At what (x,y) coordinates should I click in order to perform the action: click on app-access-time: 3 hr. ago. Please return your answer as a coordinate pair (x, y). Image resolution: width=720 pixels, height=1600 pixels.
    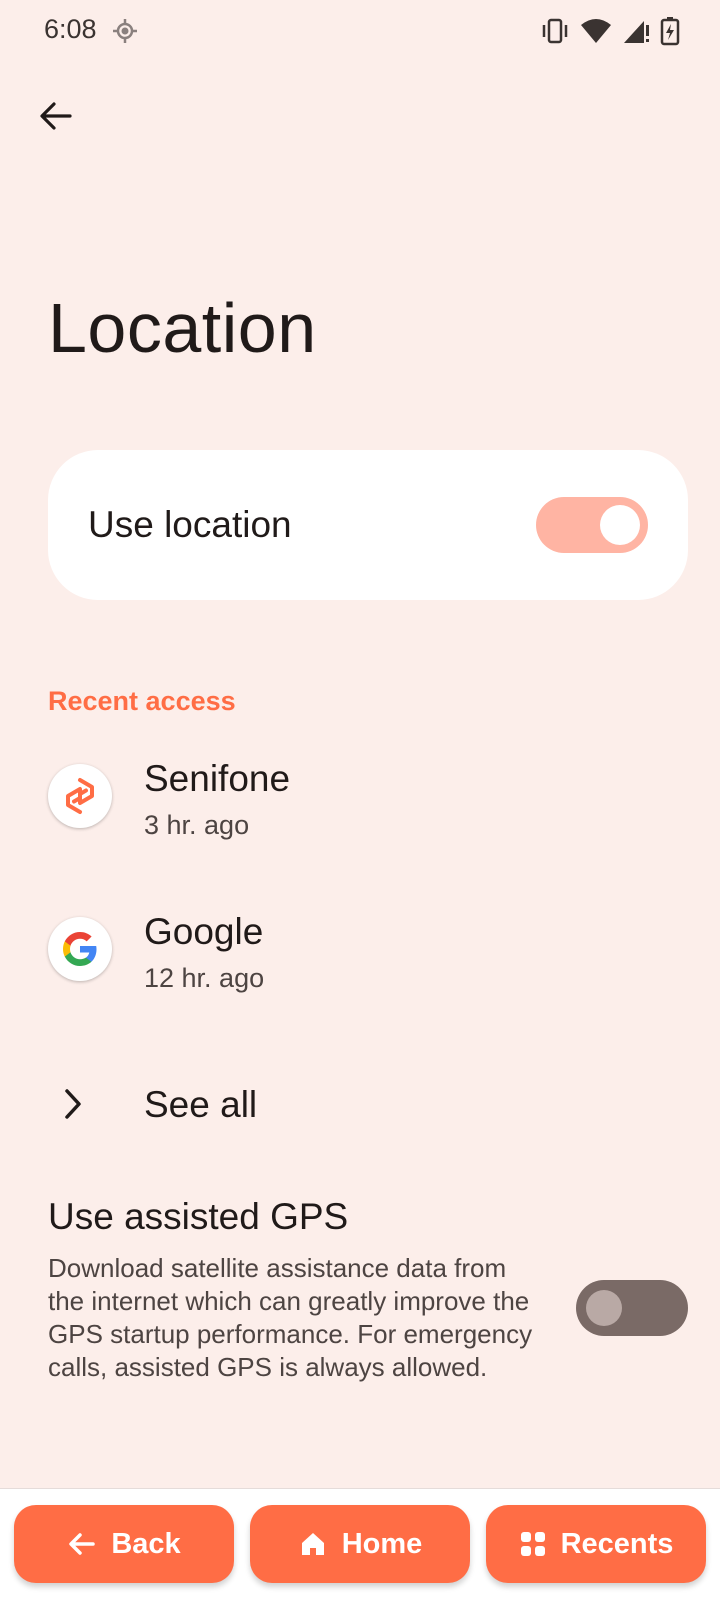
    Looking at the image, I should click on (197, 825).